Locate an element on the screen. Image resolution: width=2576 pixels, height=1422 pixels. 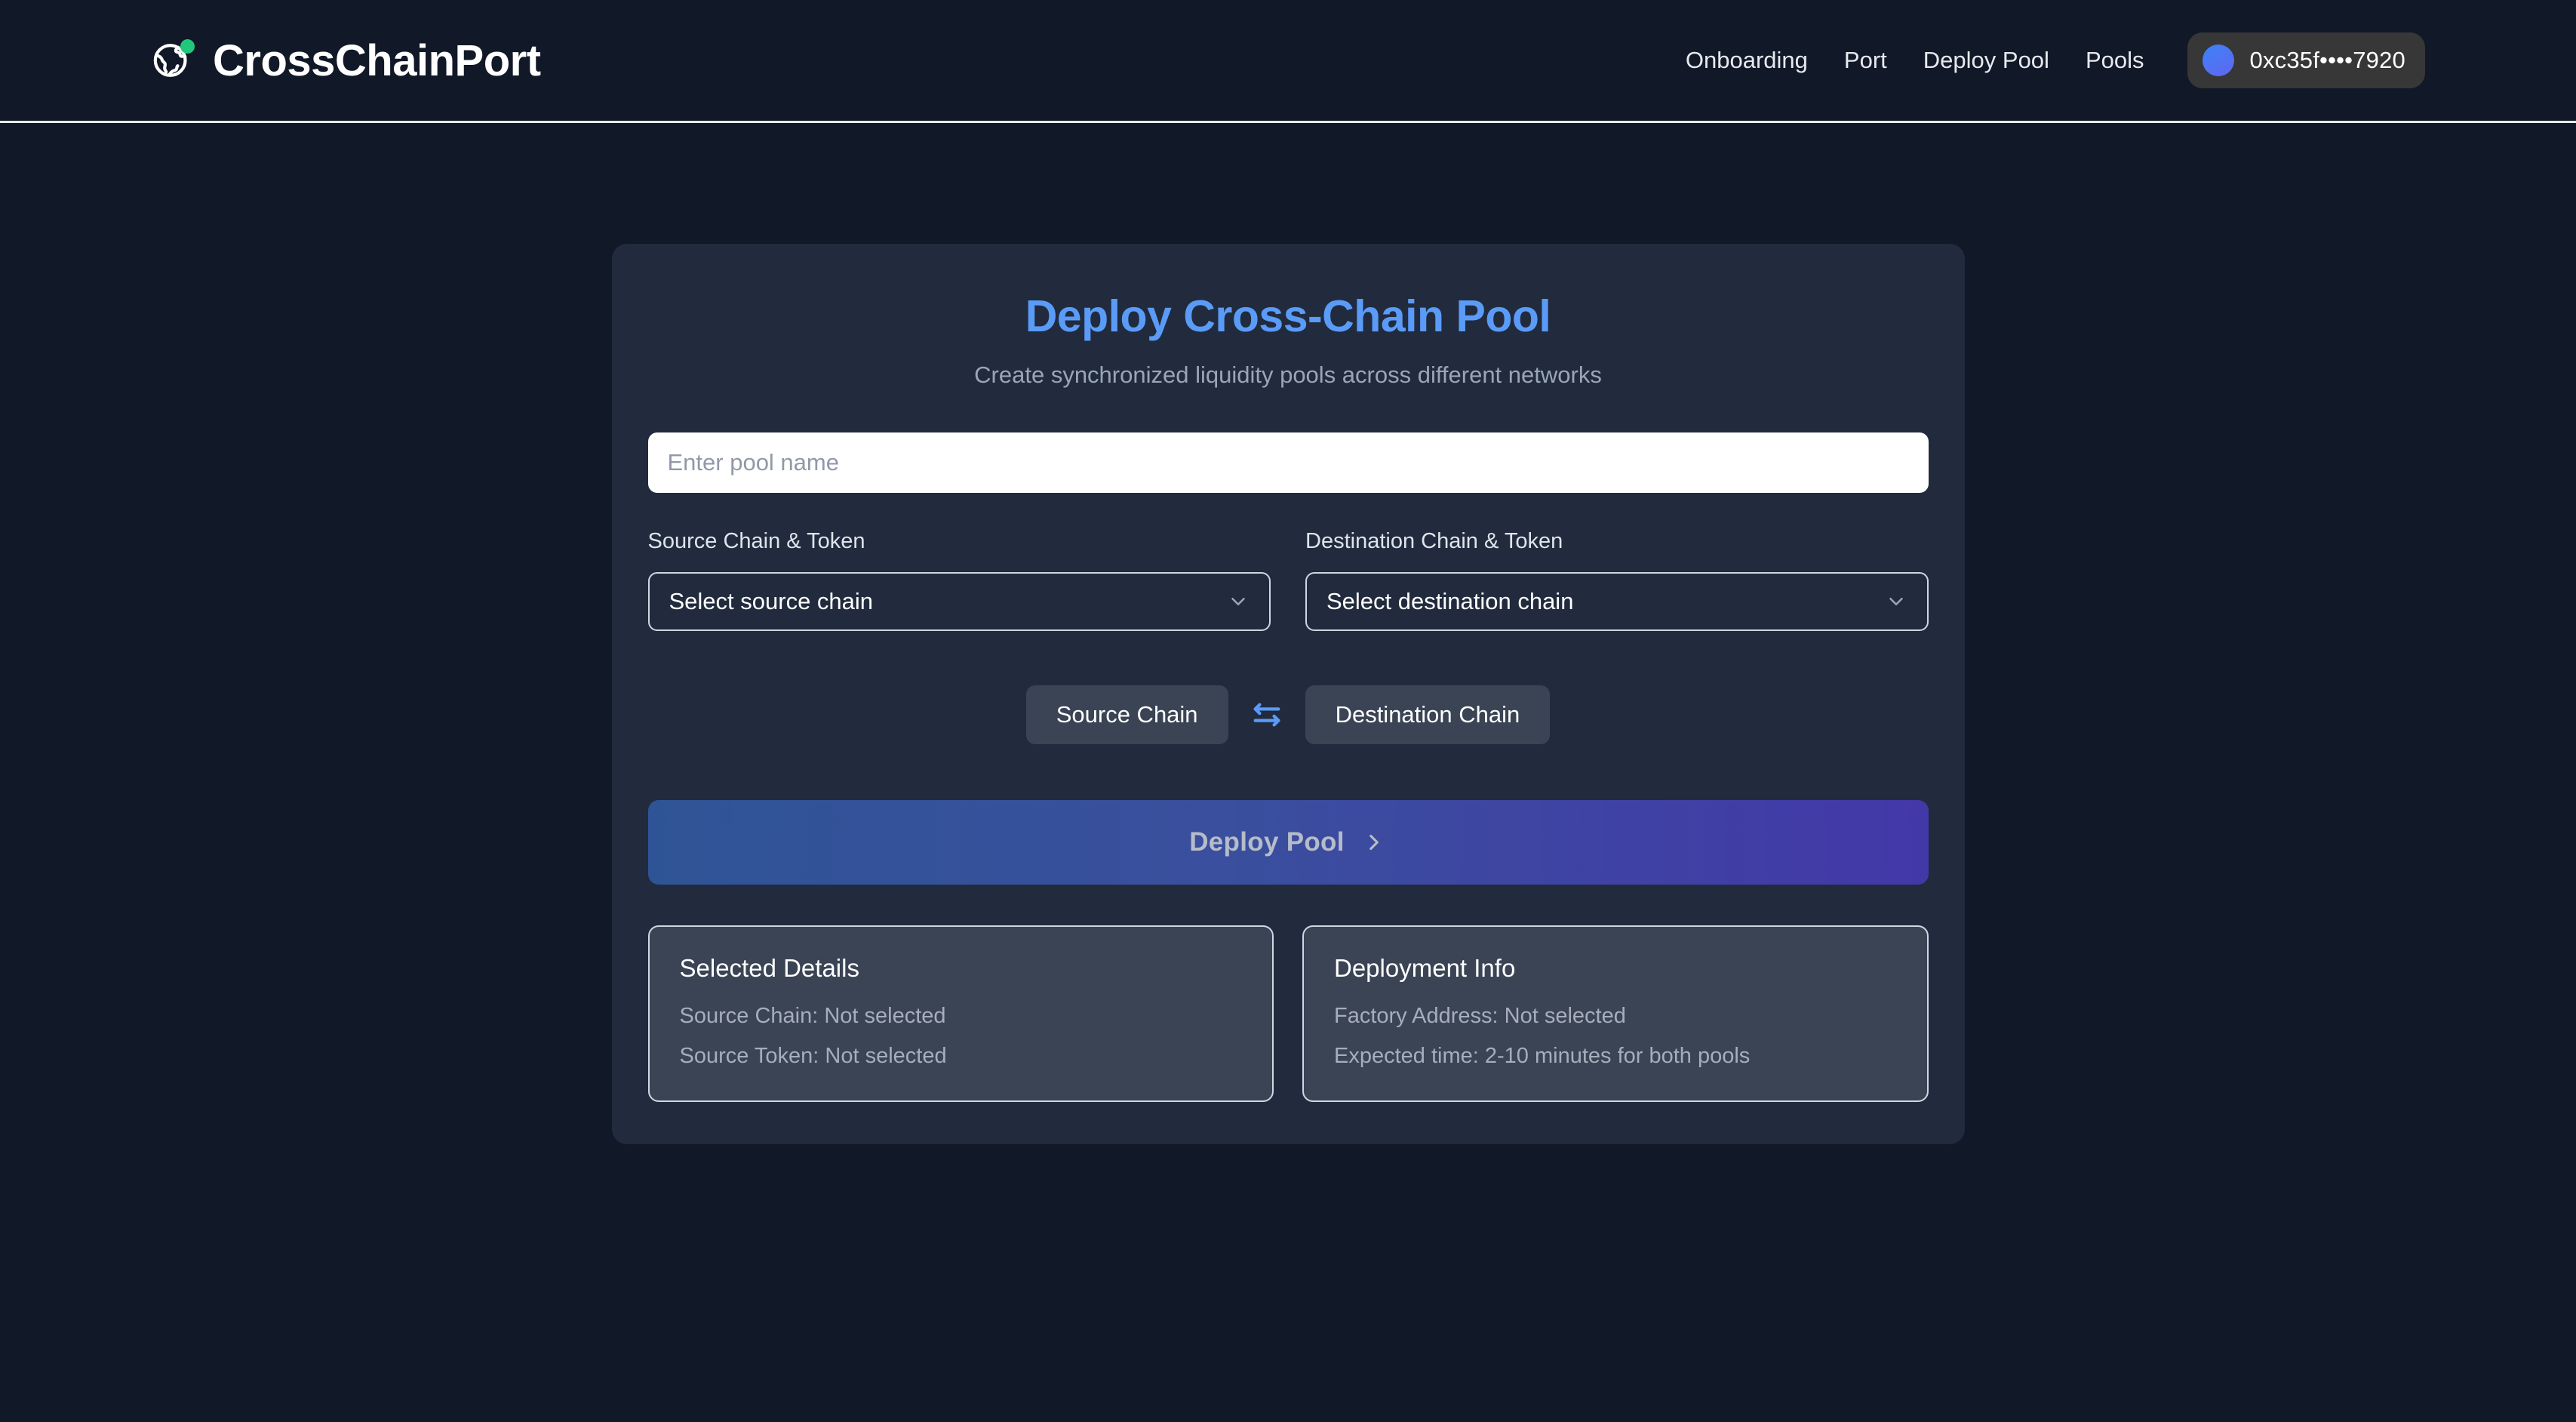
source-chain-column: Source Chain & Token Select source chain is located at coordinates (959, 580).